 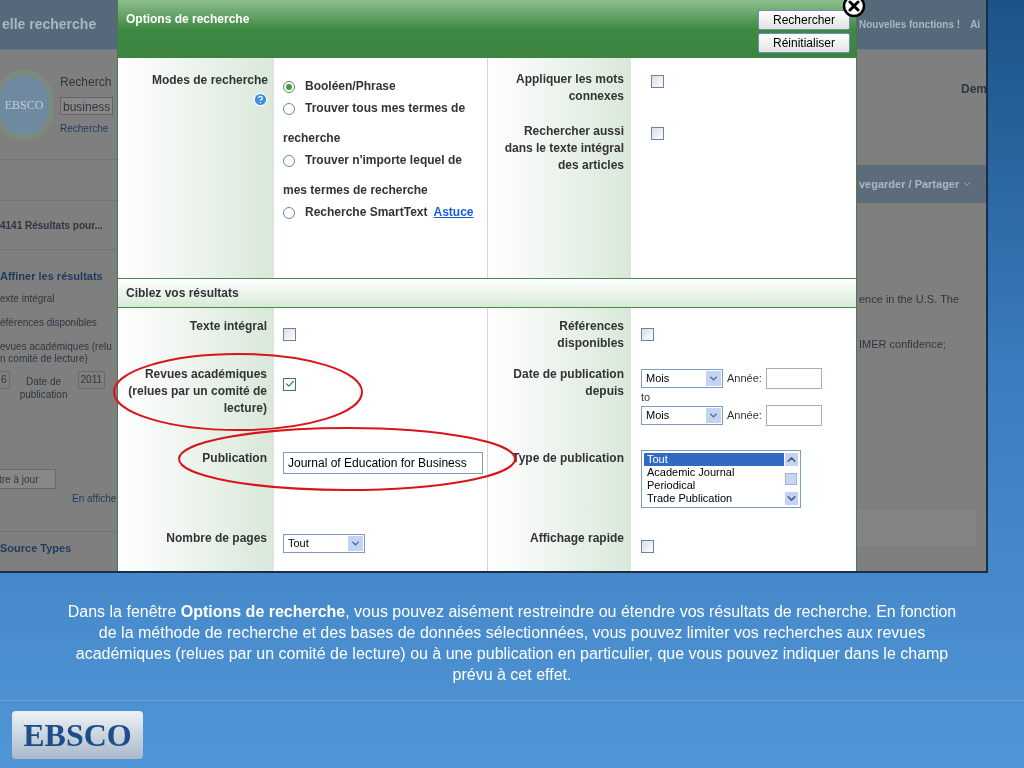 What do you see at coordinates (188, 19) in the screenshot?
I see `dialog-title: Options de recherche` at bounding box center [188, 19].